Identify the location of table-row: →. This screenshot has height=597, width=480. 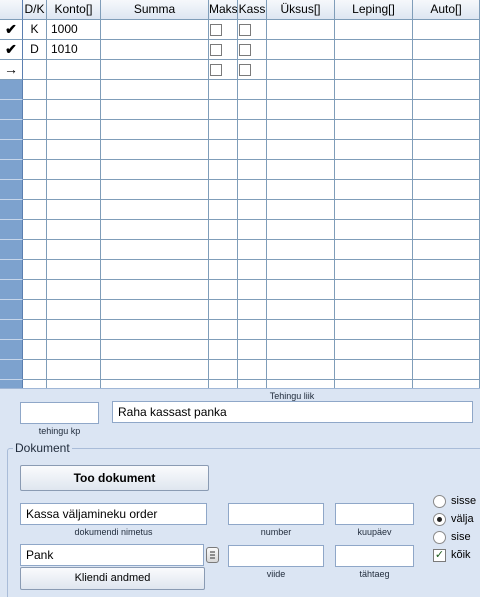
(240, 70).